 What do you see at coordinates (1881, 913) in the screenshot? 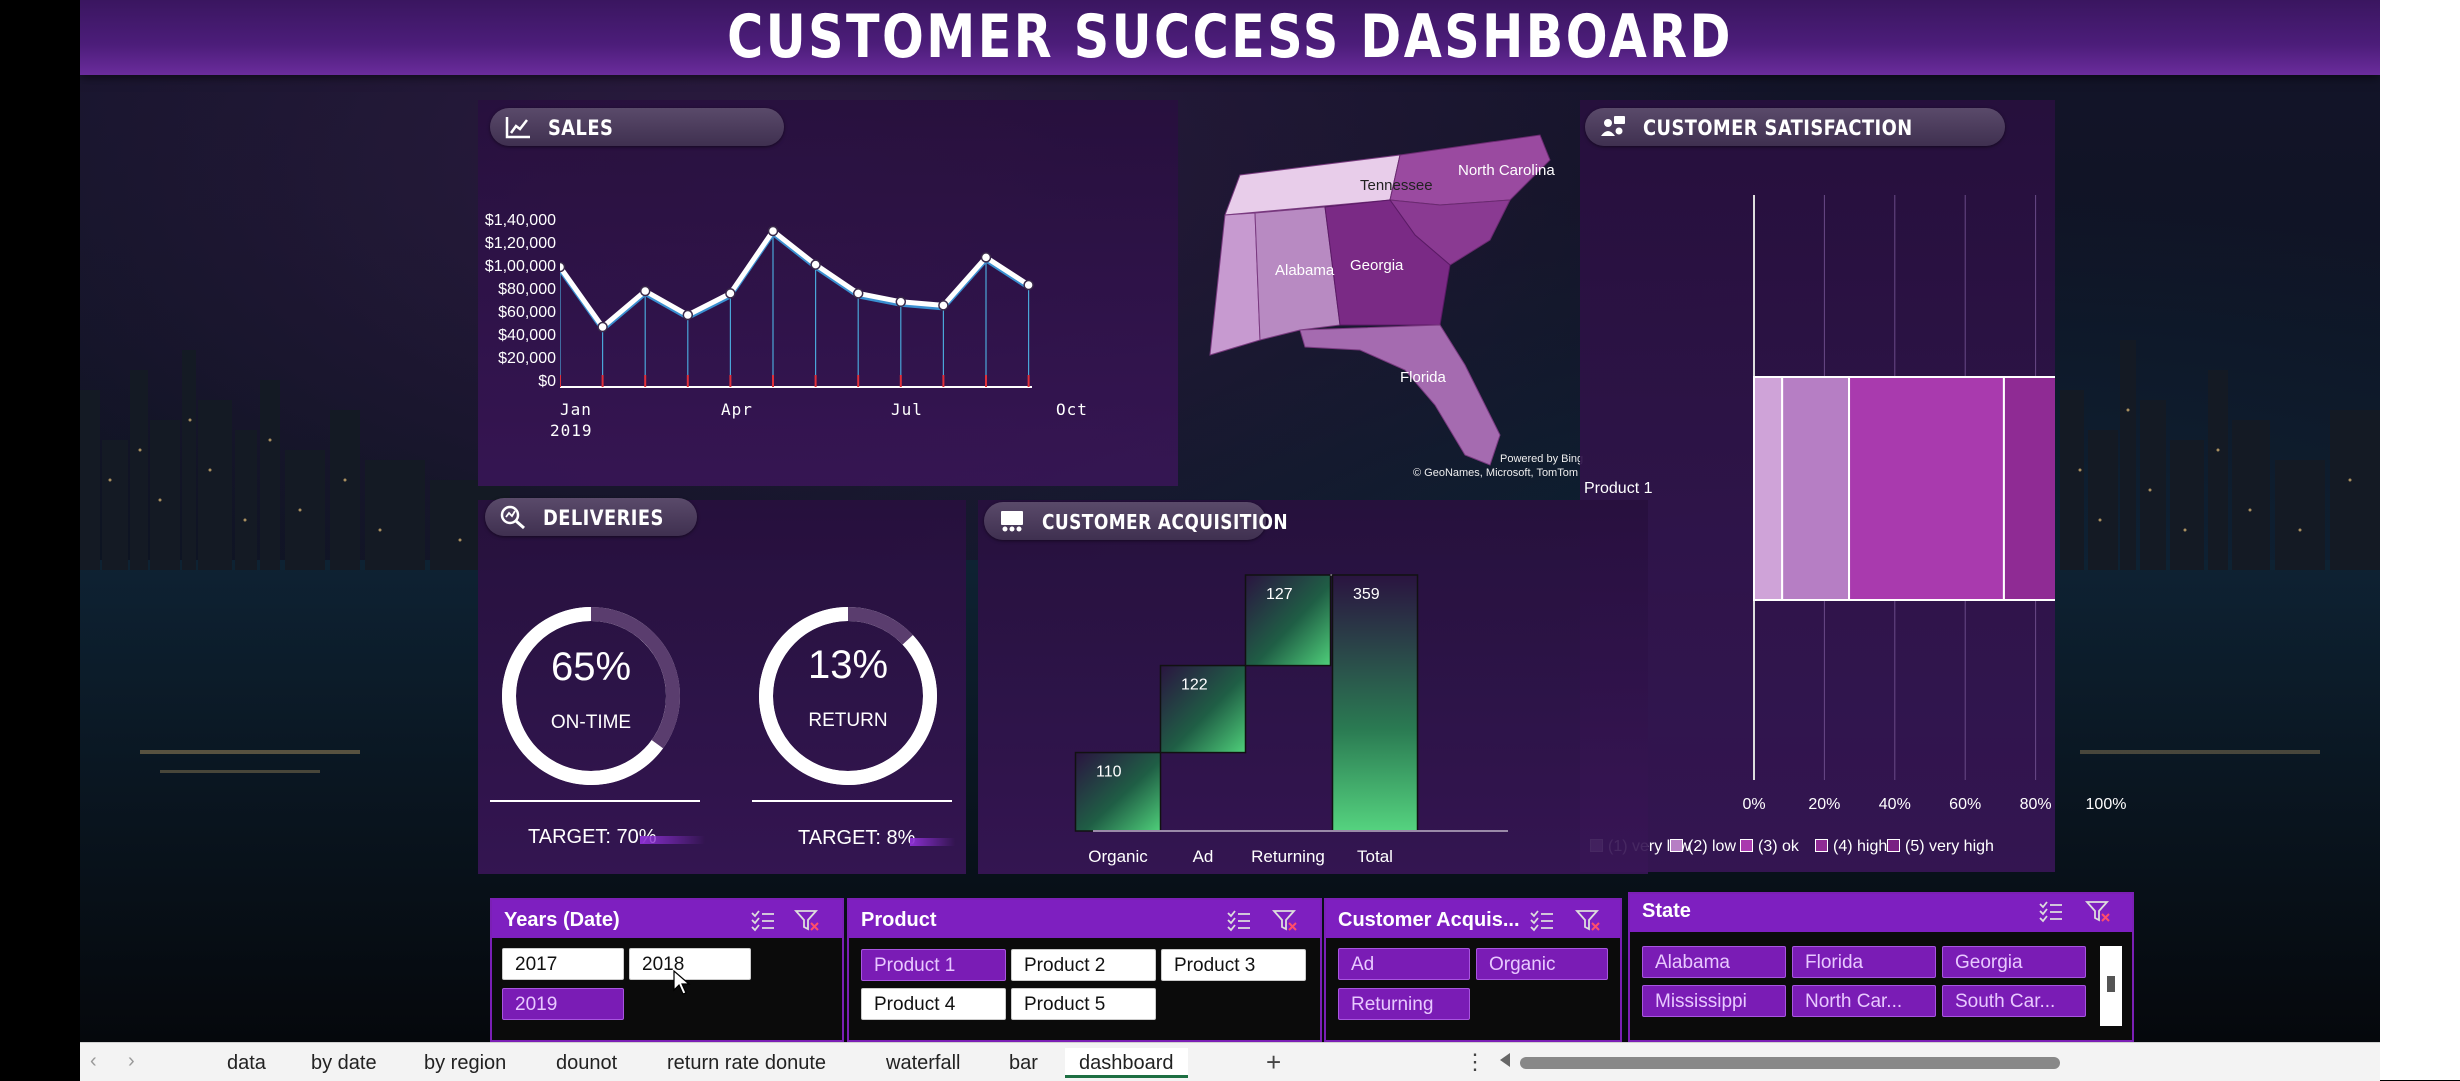
I see `slicer-header: State` at bounding box center [1881, 913].